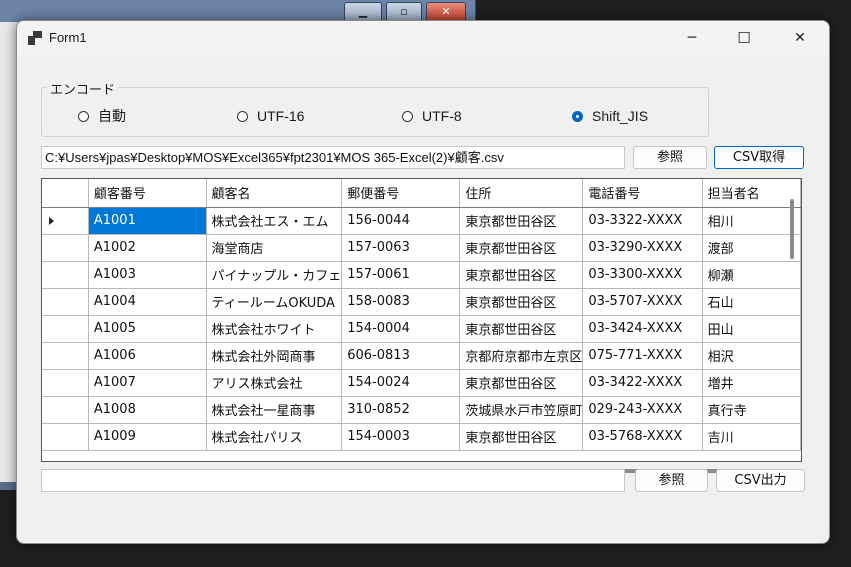  I want to click on radio-utf16: UTF-16, so click(270, 116).